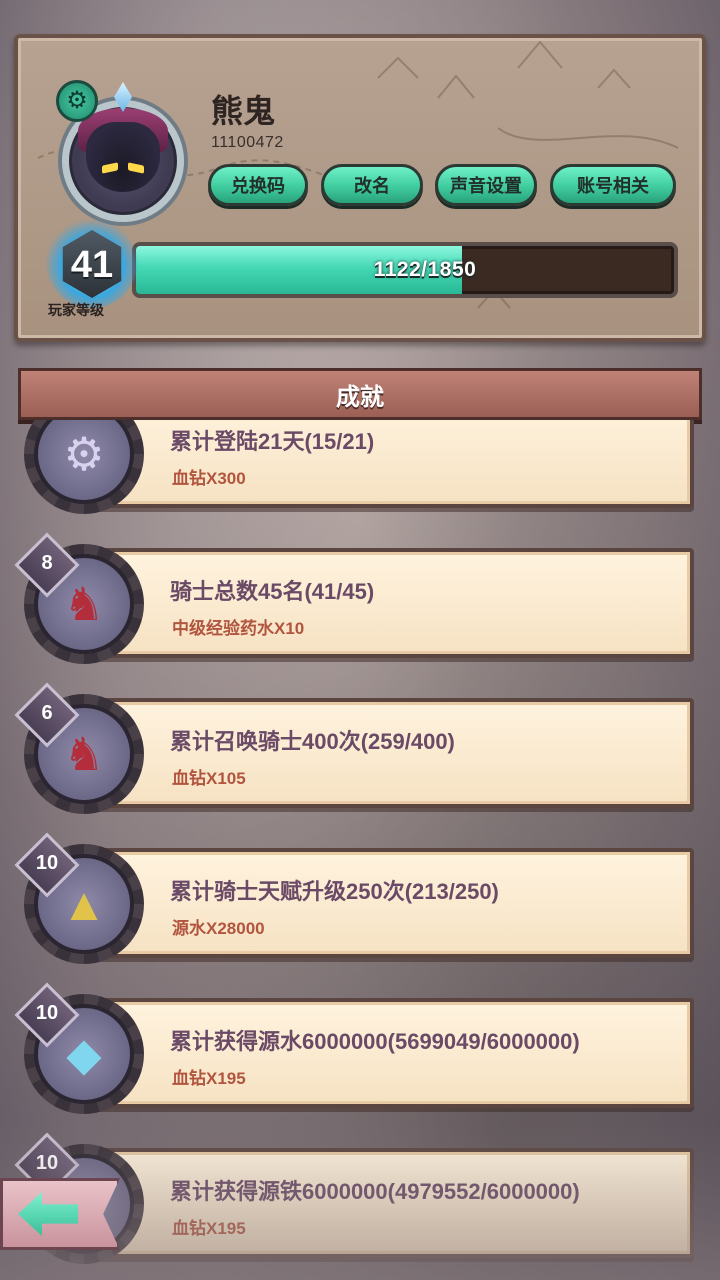 Image resolution: width=720 pixels, height=1280 pixels. What do you see at coordinates (47, 713) in the screenshot?
I see `tier-number: 6` at bounding box center [47, 713].